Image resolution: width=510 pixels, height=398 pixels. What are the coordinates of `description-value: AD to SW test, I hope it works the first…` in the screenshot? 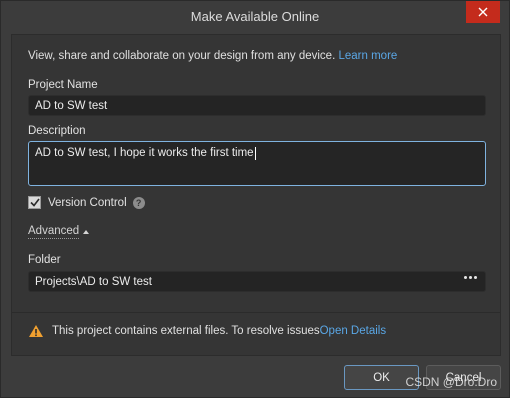 It's located at (144, 153).